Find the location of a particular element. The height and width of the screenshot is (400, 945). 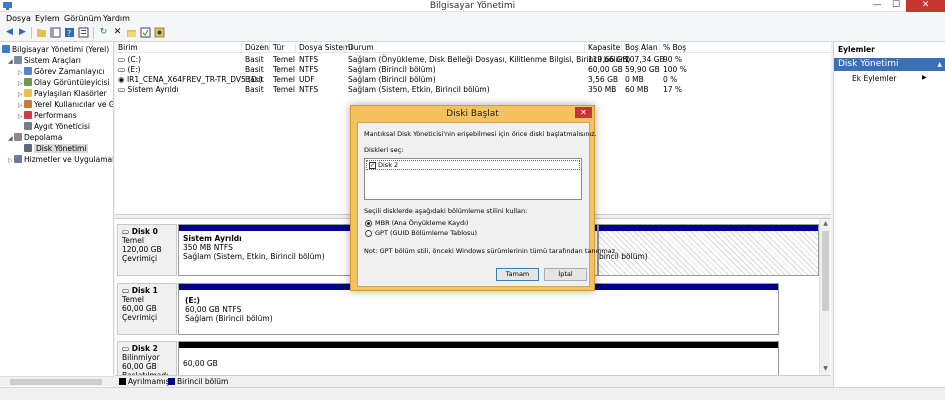

scroll-up-icon: ▲ is located at coordinates (825, 223).